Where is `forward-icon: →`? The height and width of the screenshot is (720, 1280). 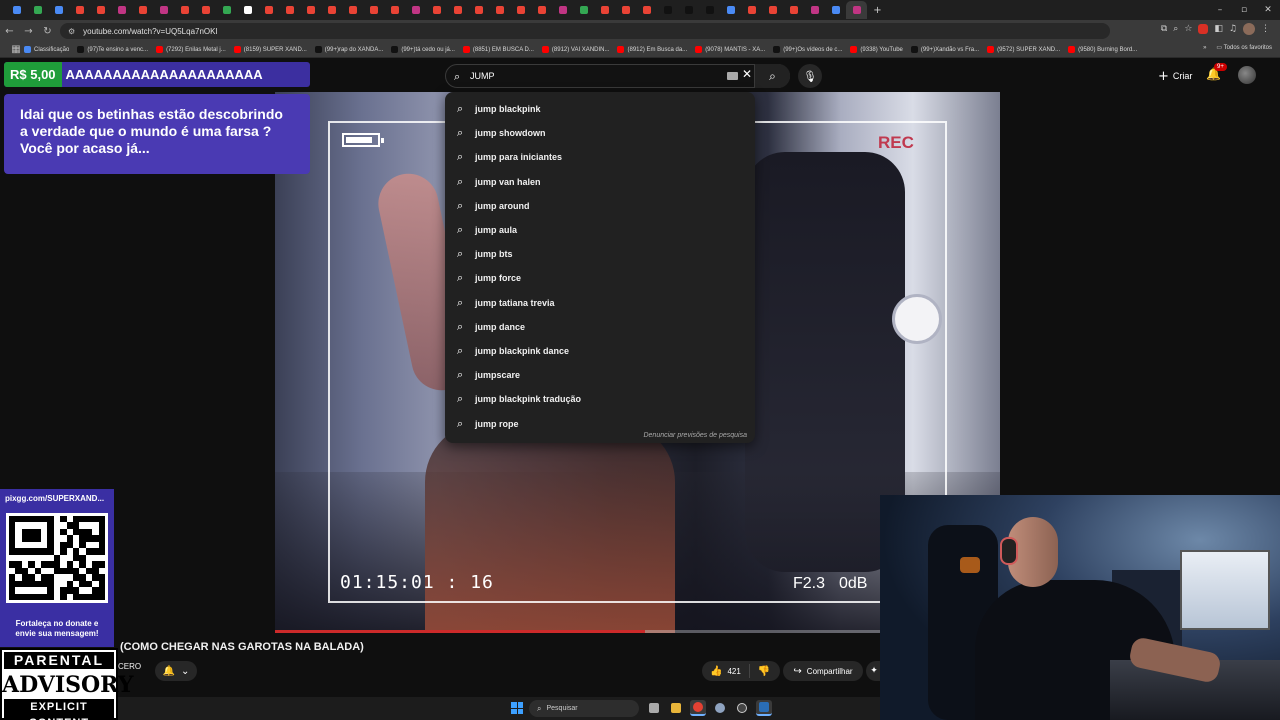
forward-icon: → is located at coordinates (28, 31).